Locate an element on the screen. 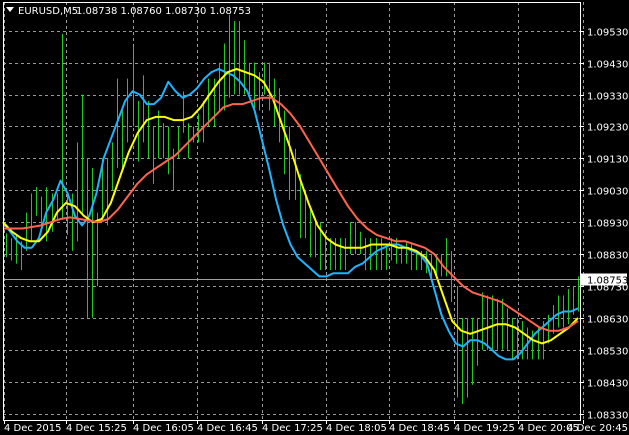 The image size is (629, 435). y-tick-label: 1.09430 is located at coordinates (607, 65).